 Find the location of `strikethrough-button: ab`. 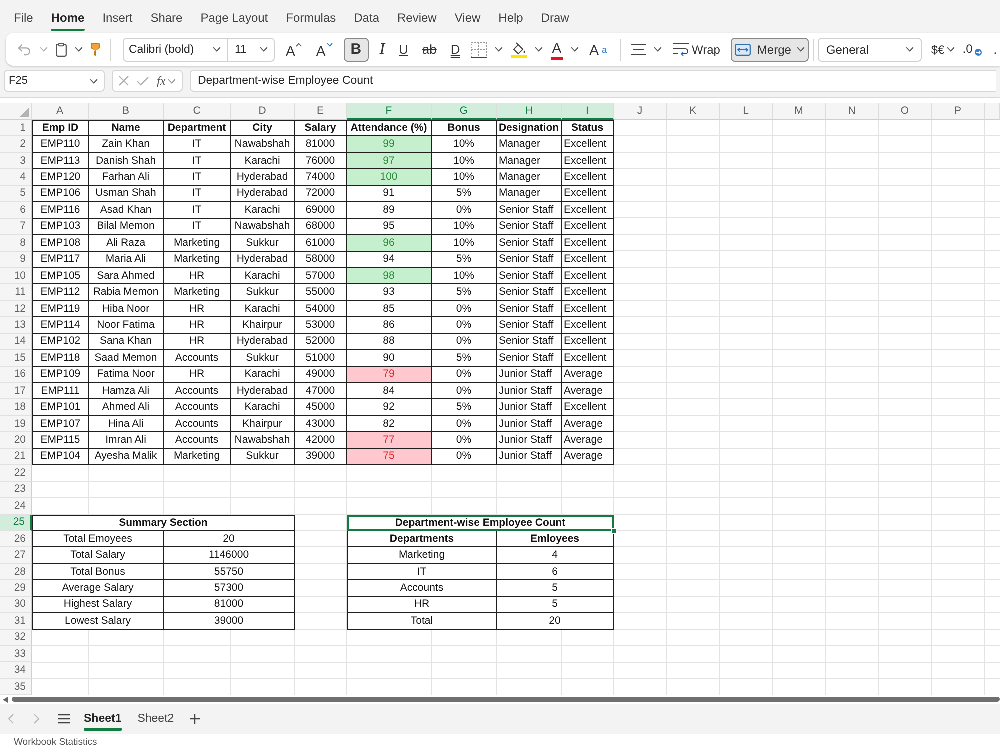

strikethrough-button: ab is located at coordinates (429, 50).